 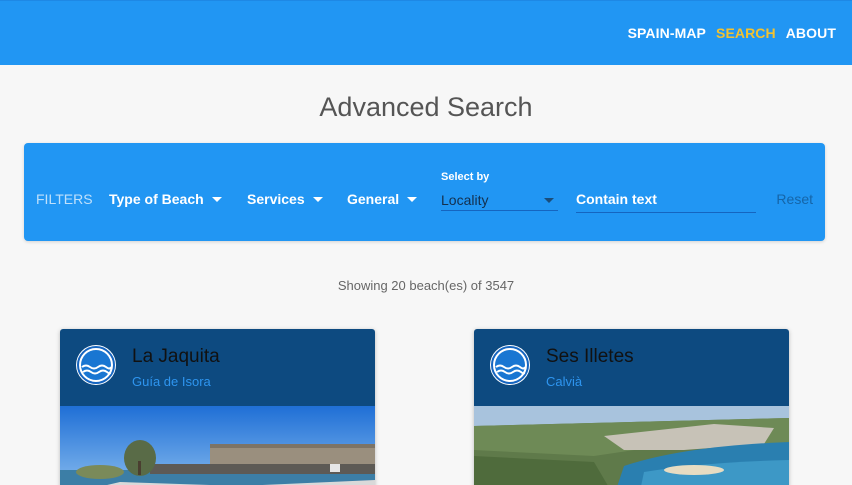 What do you see at coordinates (426, 285) in the screenshot?
I see `results-count: Showing 20 beach(es) of 3547` at bounding box center [426, 285].